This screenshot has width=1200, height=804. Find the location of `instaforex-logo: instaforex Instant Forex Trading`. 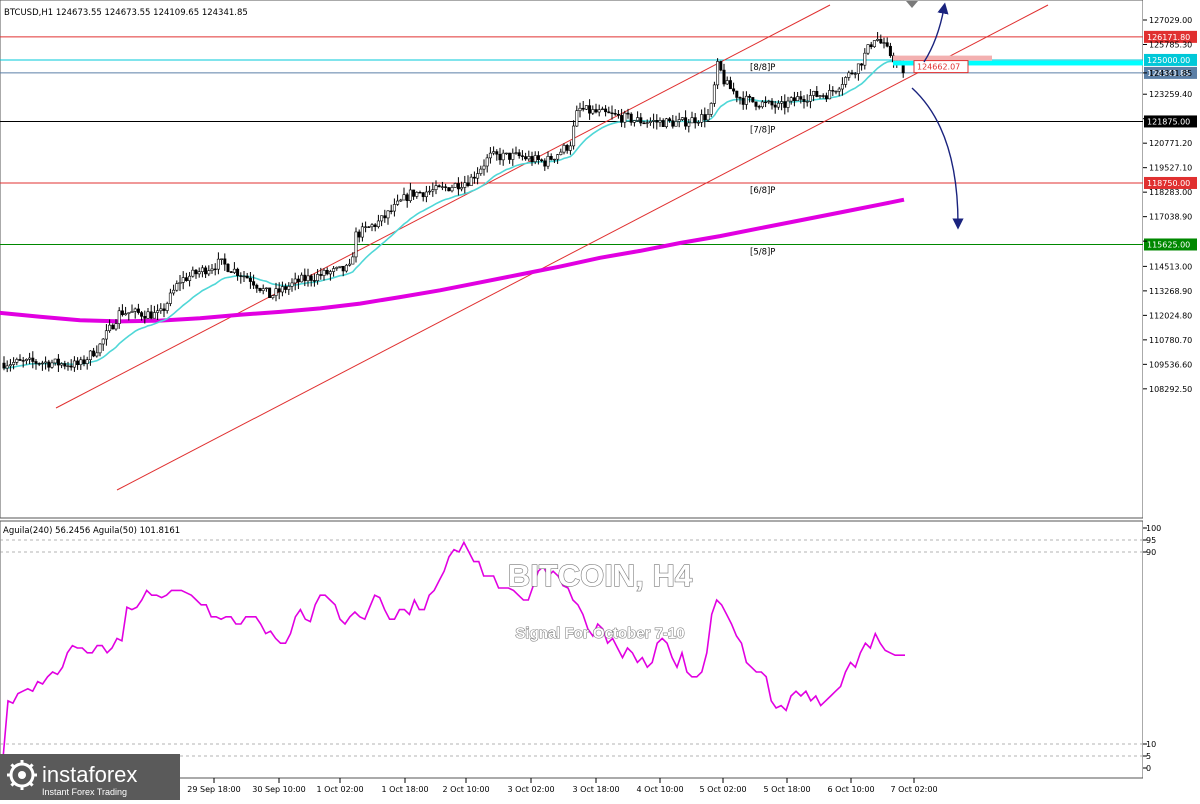

instaforex-logo: instaforex Instant Forex Trading is located at coordinates (90, 777).